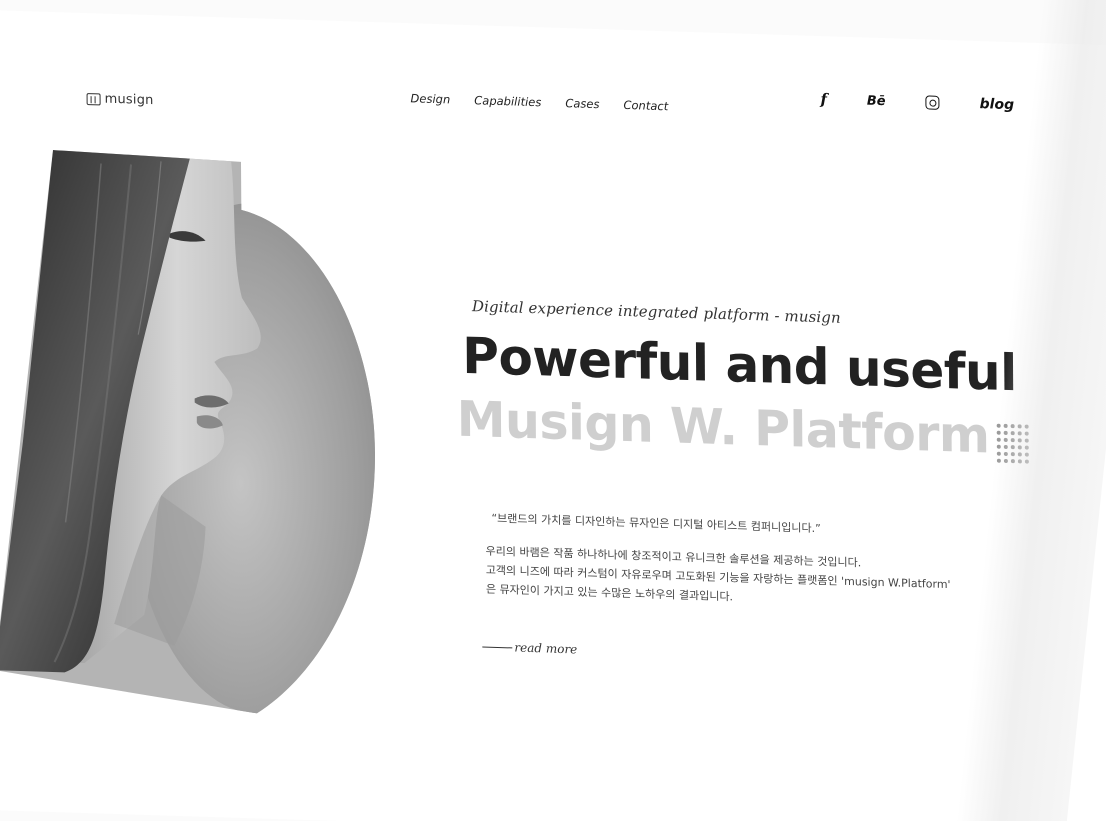  Describe the element at coordinates (997, 104) in the screenshot. I see `blog-link: blog` at that location.